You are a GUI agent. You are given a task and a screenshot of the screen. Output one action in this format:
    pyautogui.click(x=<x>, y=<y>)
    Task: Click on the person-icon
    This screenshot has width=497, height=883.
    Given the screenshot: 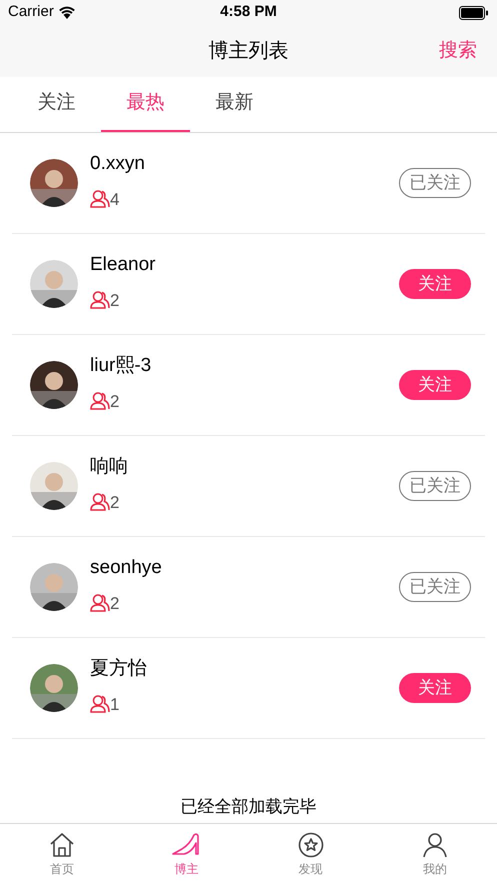 What is the action you would take?
    pyautogui.click(x=435, y=845)
    